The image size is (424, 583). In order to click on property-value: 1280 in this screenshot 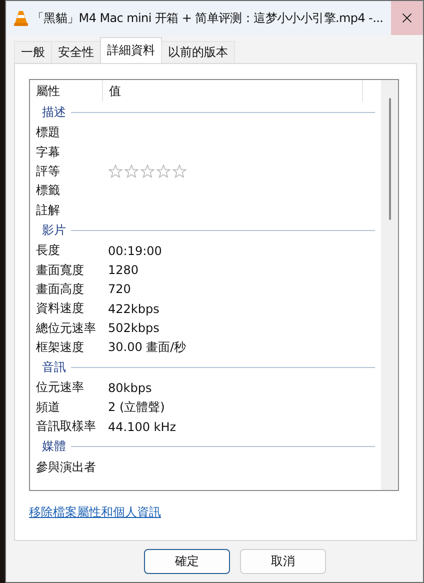, I will do `click(124, 270)`.